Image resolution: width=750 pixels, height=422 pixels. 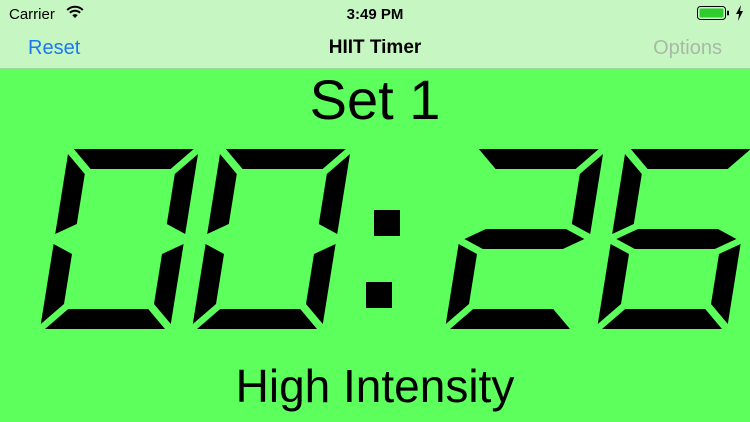 I want to click on phase-label: High Intensity, so click(x=375, y=386).